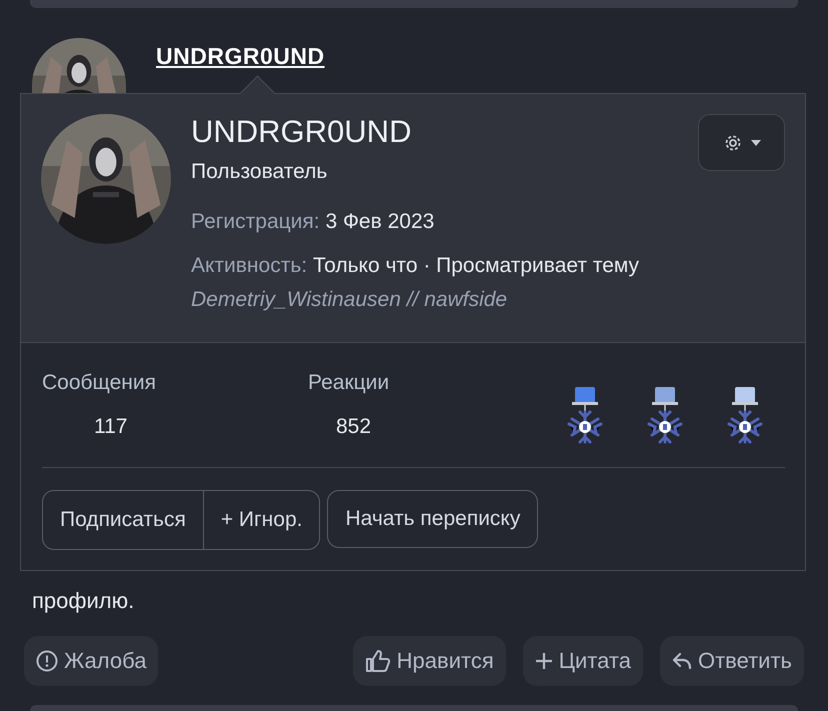 The image size is (828, 711). Describe the element at coordinates (429, 661) in the screenshot. I see `like-button: Нравится` at that location.